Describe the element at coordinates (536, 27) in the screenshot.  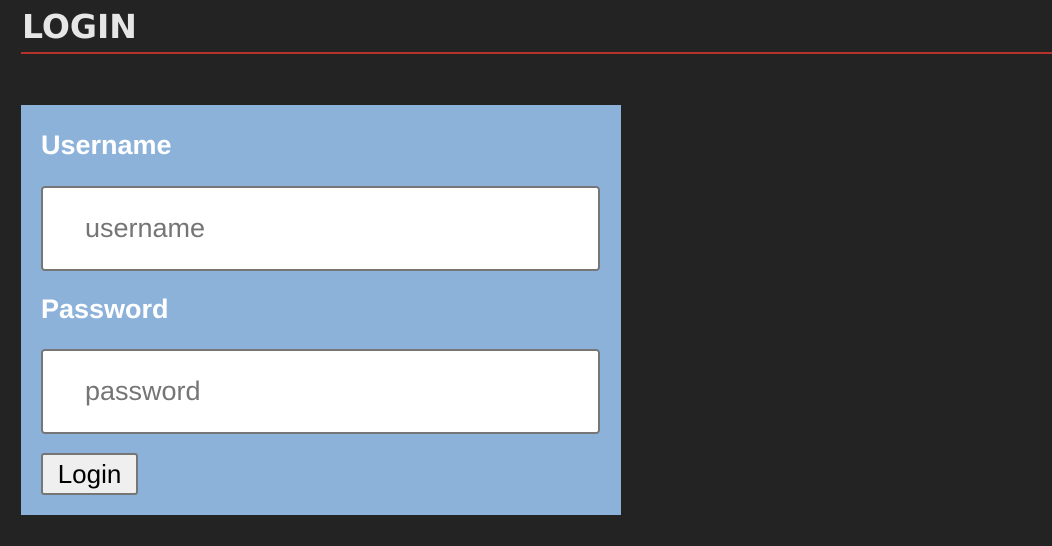
I see `page-header: LOGIN` at that location.